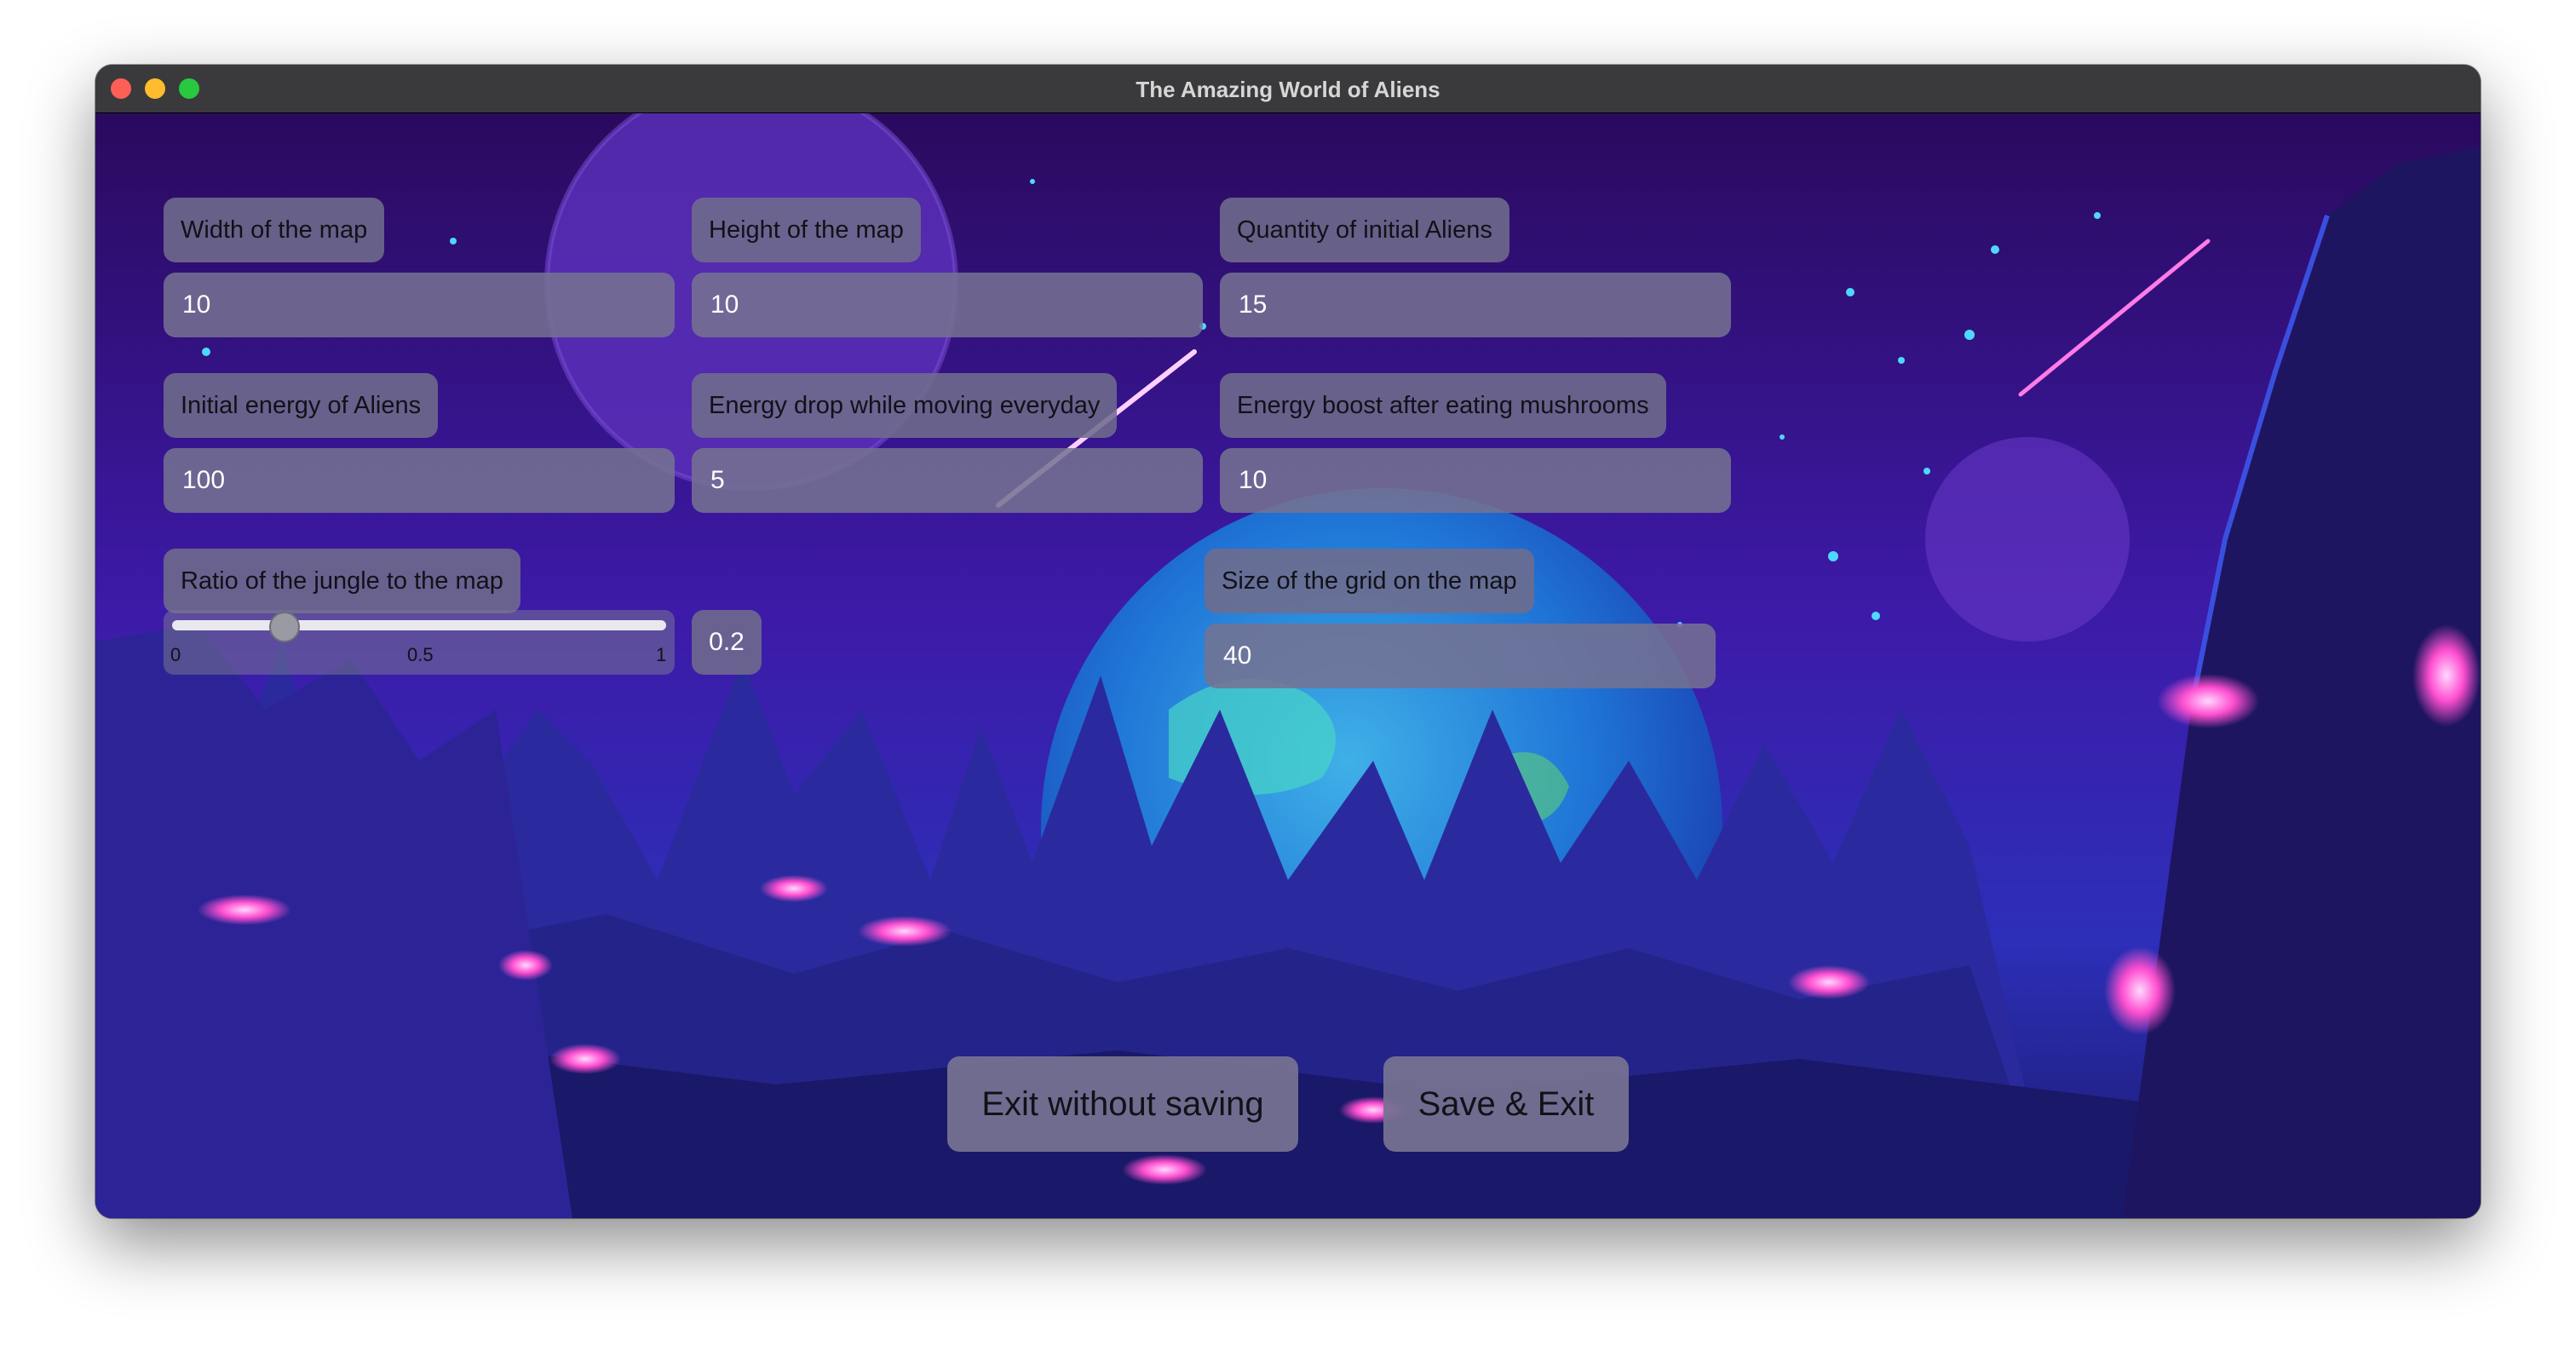 Image resolution: width=2576 pixels, height=1346 pixels. Describe the element at coordinates (1461, 656) in the screenshot. I see `grid-size-input` at that location.